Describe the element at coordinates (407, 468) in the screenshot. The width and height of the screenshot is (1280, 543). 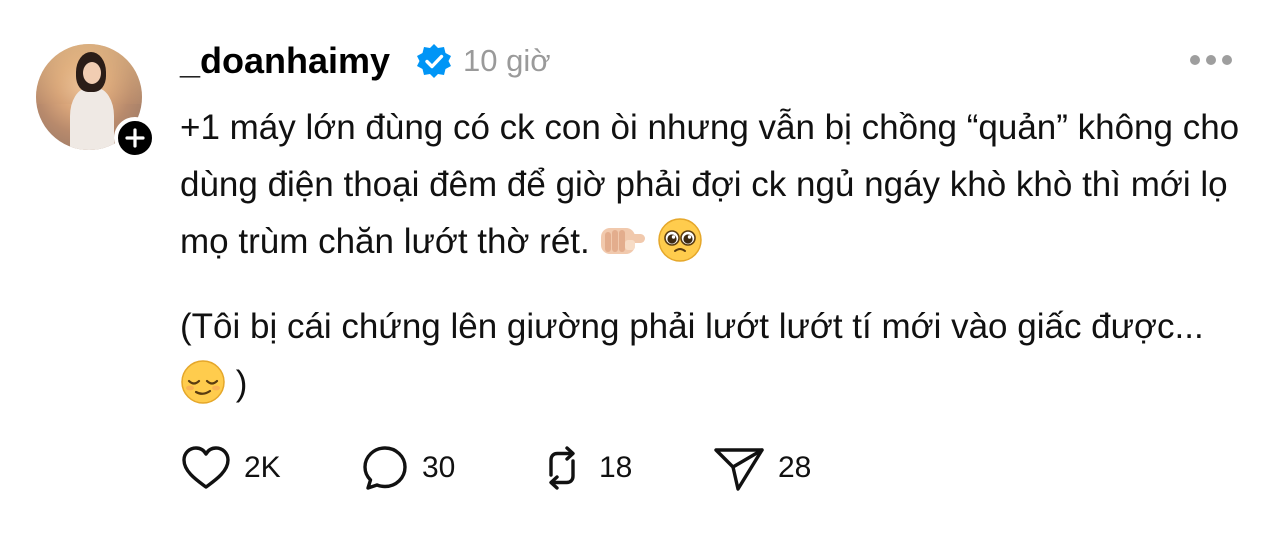
I see `comment-button: 30` at that location.